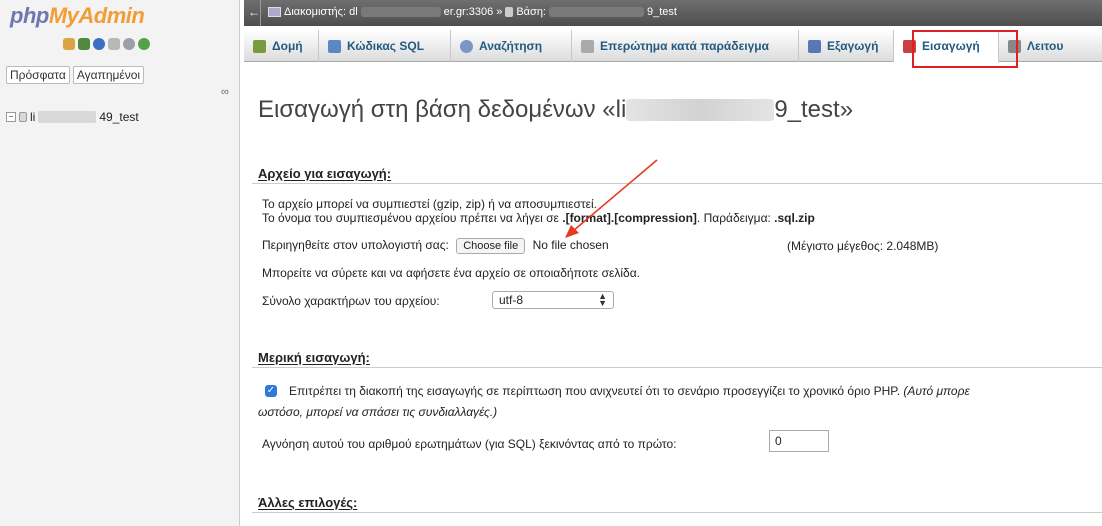 Image resolution: width=1102 pixels, height=526 pixels. Describe the element at coordinates (69, 44) in the screenshot. I see `home-icon` at that location.